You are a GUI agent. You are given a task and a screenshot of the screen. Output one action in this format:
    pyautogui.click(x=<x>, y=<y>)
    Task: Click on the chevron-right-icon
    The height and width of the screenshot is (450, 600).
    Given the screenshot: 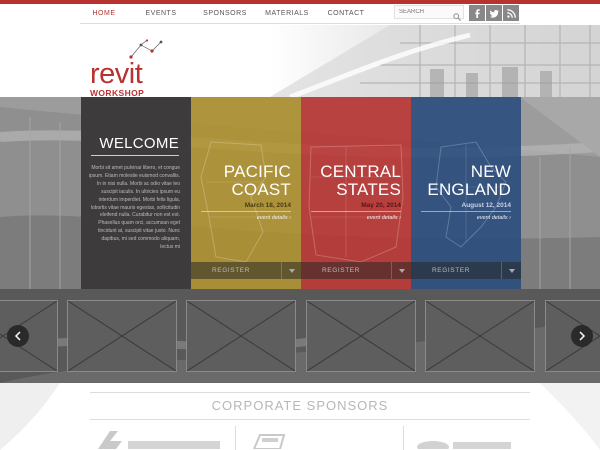 What is the action you would take?
    pyautogui.click(x=582, y=336)
    